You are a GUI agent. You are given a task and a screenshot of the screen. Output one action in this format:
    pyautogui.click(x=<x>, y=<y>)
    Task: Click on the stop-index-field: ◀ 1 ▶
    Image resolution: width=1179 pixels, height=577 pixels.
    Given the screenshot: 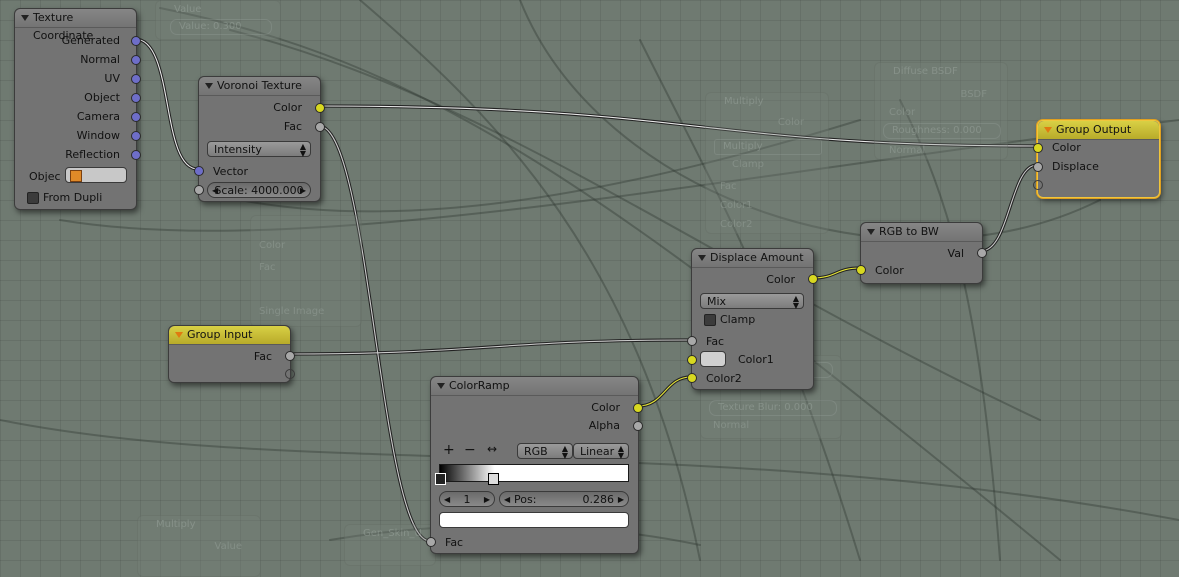 What is the action you would take?
    pyautogui.click(x=467, y=499)
    